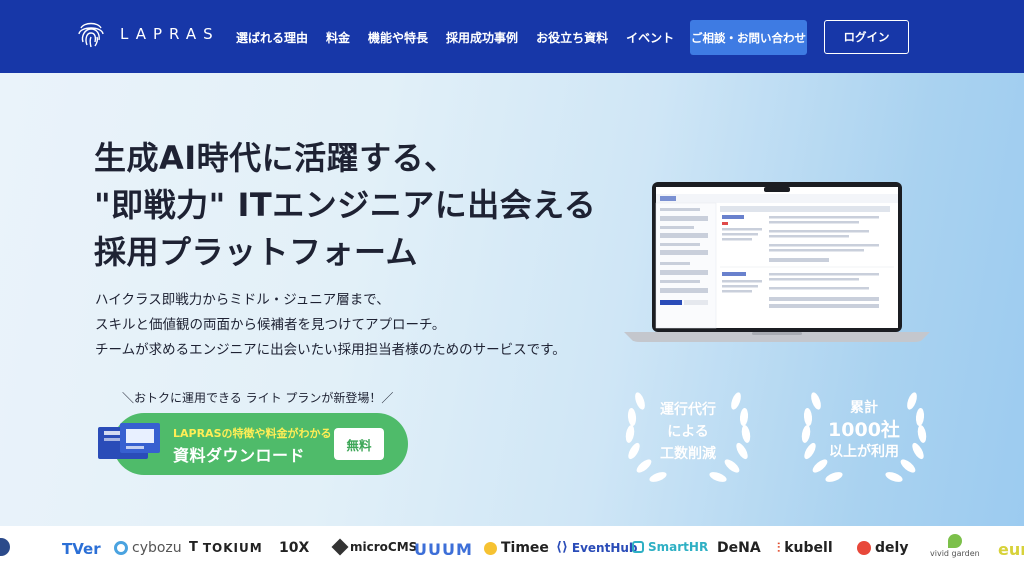 This screenshot has height=572, width=1024. What do you see at coordinates (258, 398) in the screenshot?
I see `promo-caption: ＼おトクに運用できる ライト プランが新登場！／` at bounding box center [258, 398].